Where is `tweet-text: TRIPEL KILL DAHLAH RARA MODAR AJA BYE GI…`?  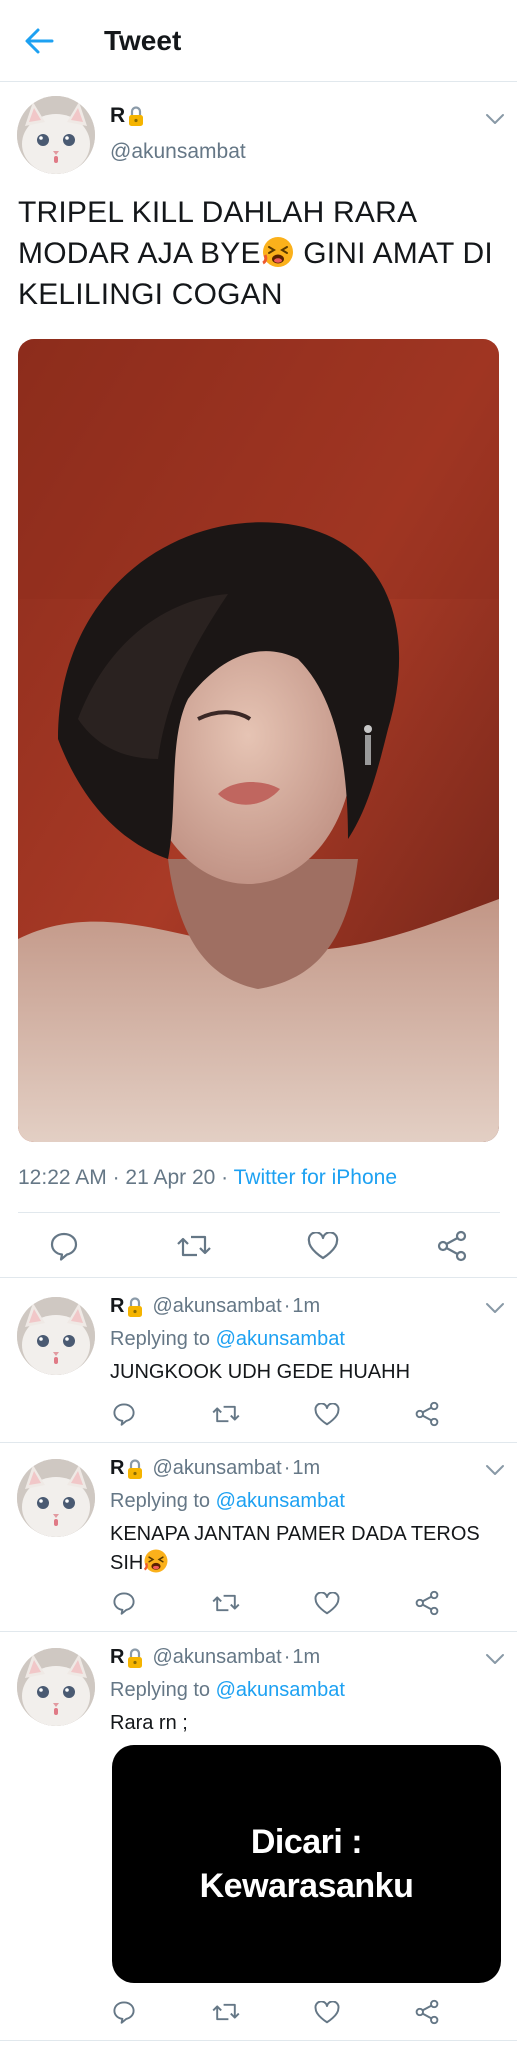 tweet-text: TRIPEL KILL DAHLAH RARA MODAR AJA BYE GI… is located at coordinates (263, 253).